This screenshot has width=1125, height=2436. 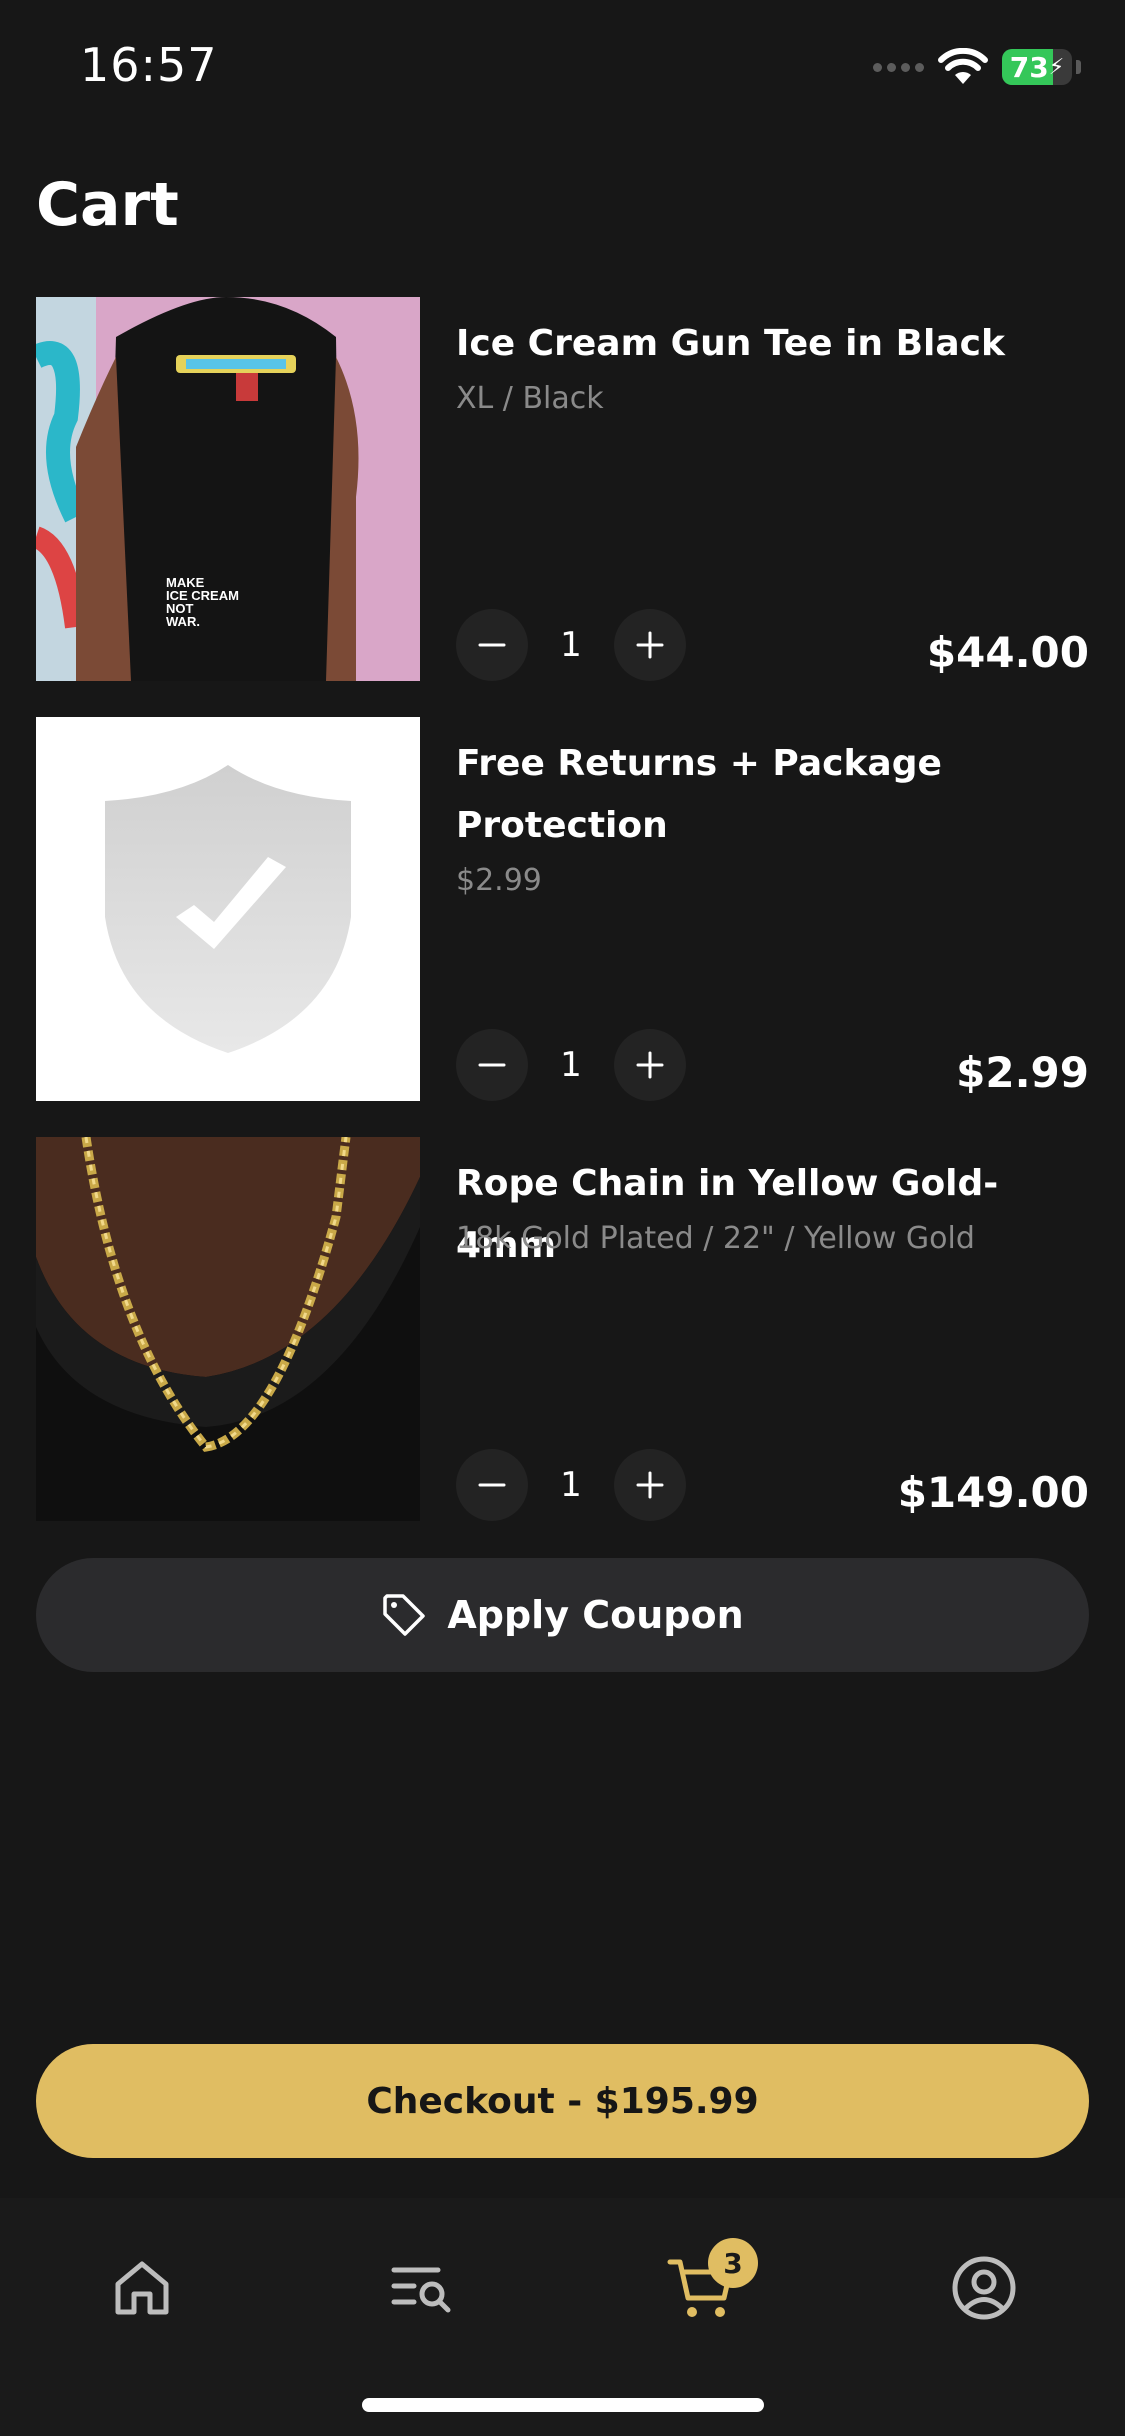 I want to click on tab-home, so click(x=142, y=2288).